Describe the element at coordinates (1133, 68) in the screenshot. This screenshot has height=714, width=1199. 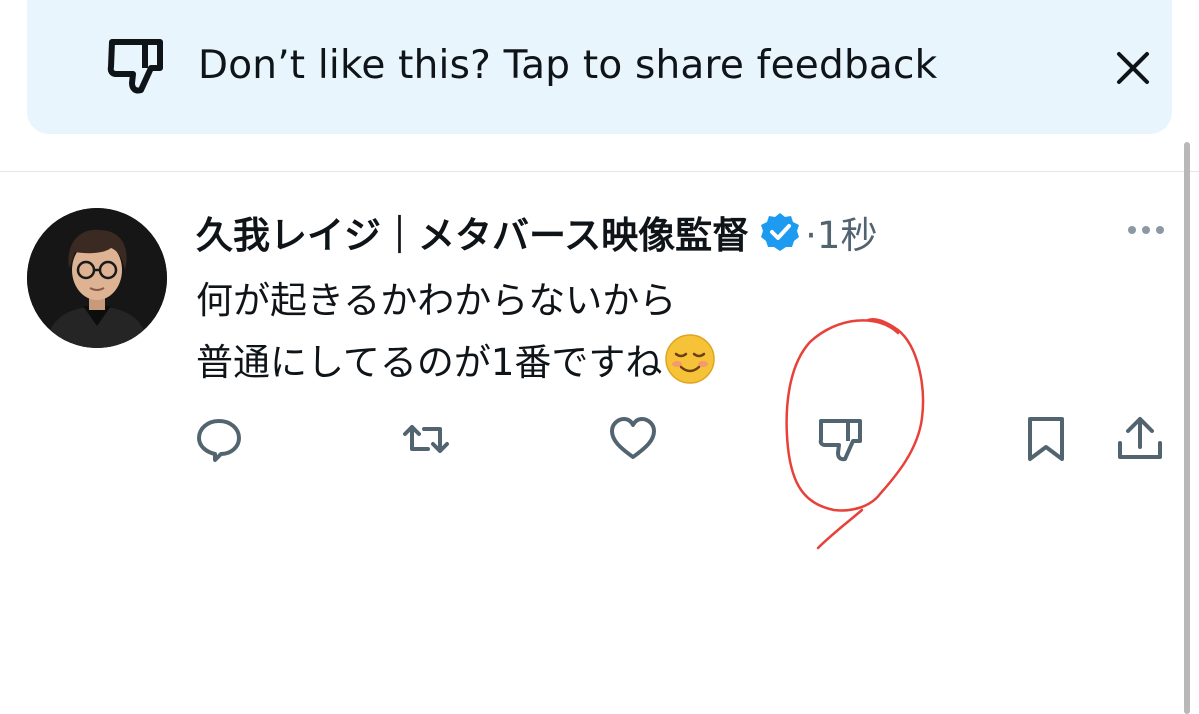
I see `close-icon` at that location.